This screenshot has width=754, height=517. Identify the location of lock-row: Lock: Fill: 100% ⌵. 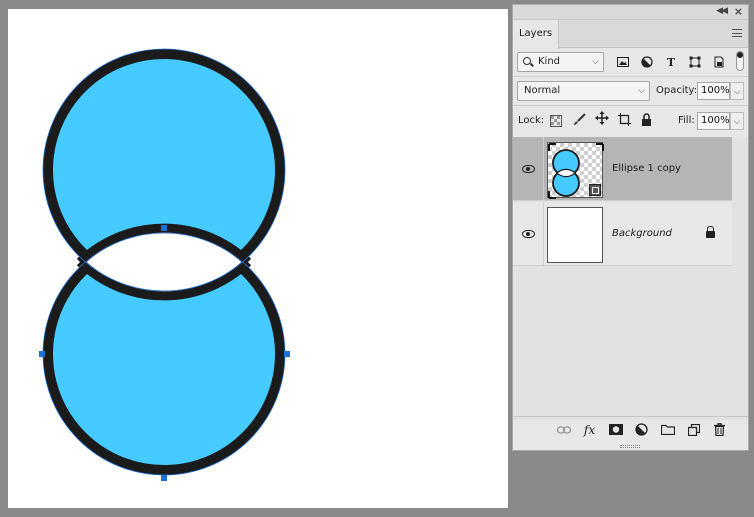
(630, 120).